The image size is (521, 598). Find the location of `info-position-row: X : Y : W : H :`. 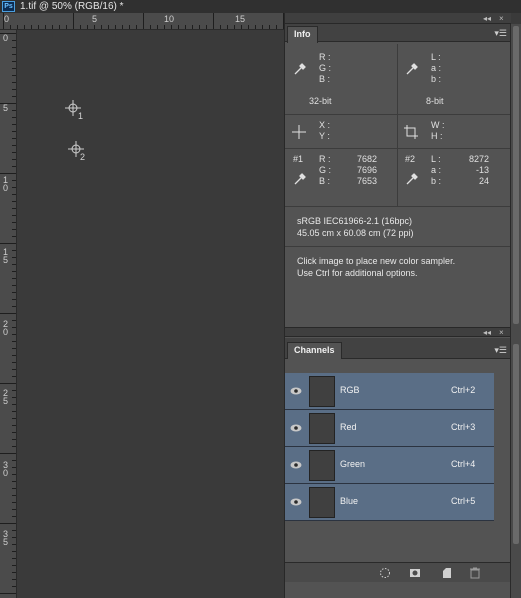

info-position-row: X : Y : W : H : is located at coordinates (398, 132).